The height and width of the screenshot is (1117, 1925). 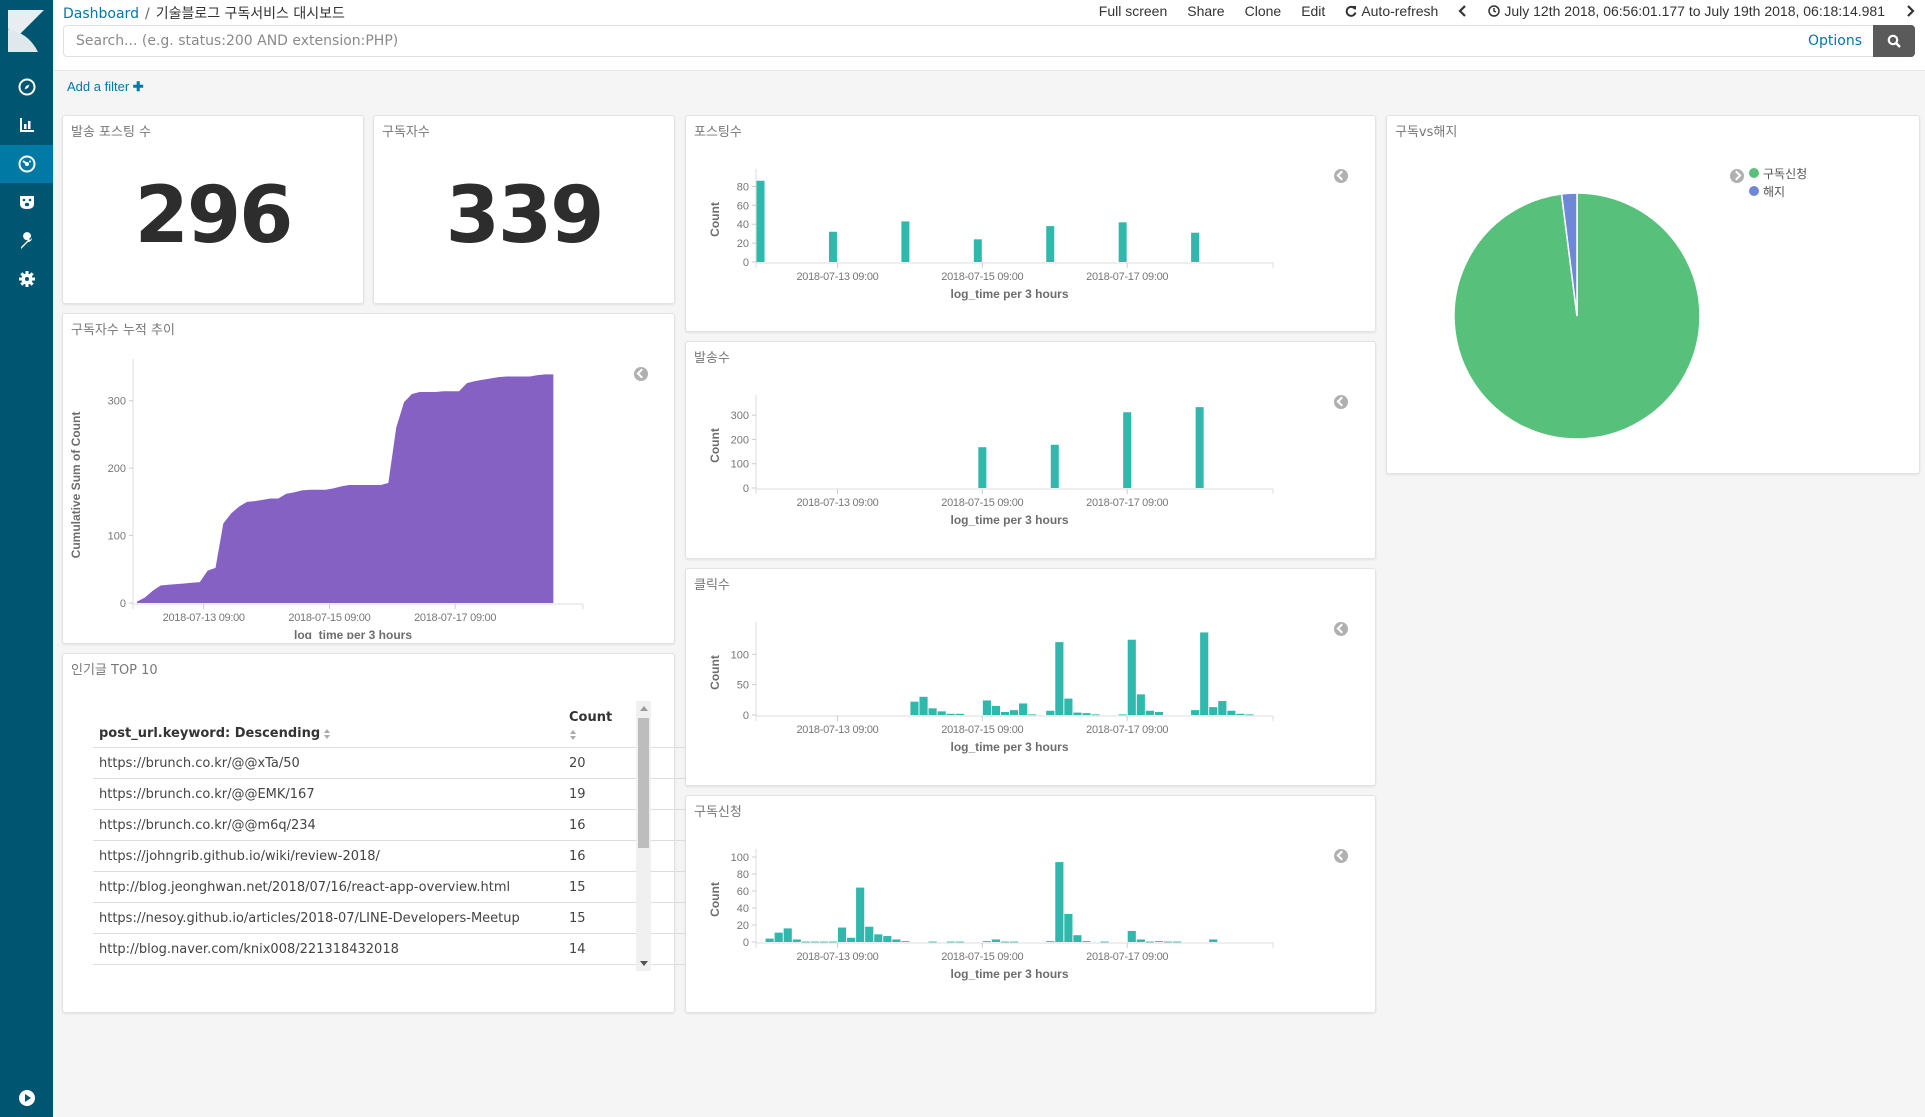 I want to click on collapse-sidebar-button, so click(x=26, y=1098).